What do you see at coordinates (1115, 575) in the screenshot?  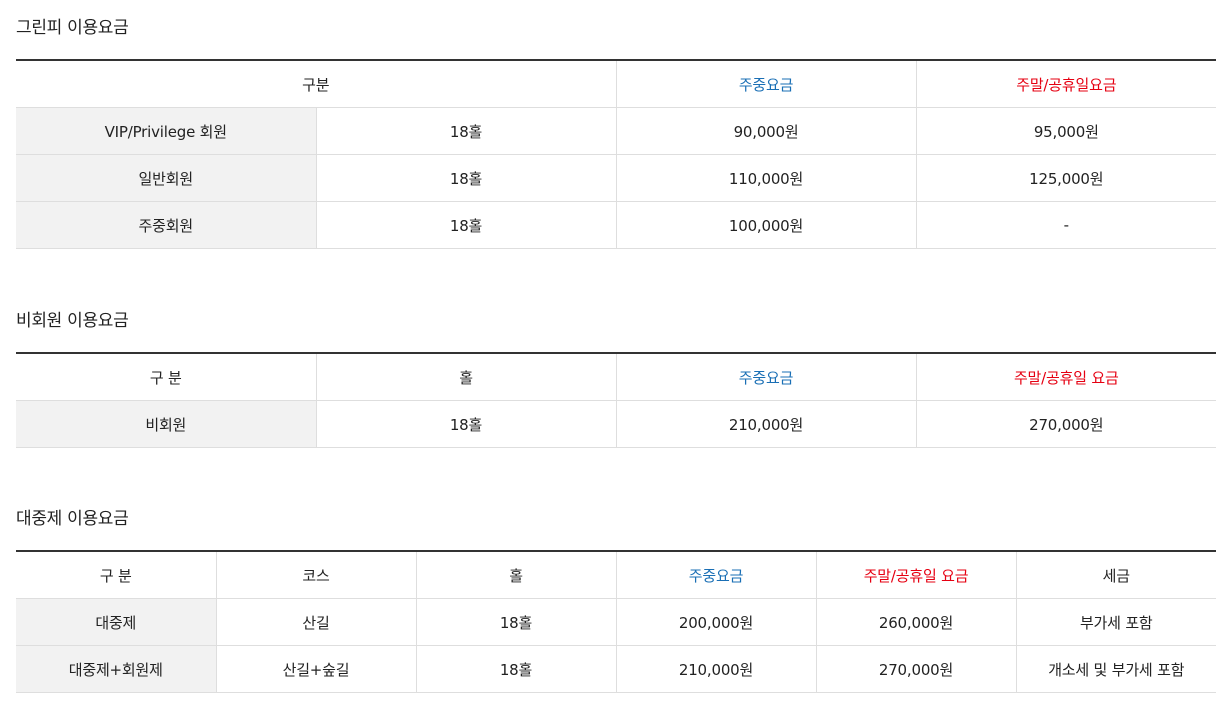 I see `header-tax: 세금` at bounding box center [1115, 575].